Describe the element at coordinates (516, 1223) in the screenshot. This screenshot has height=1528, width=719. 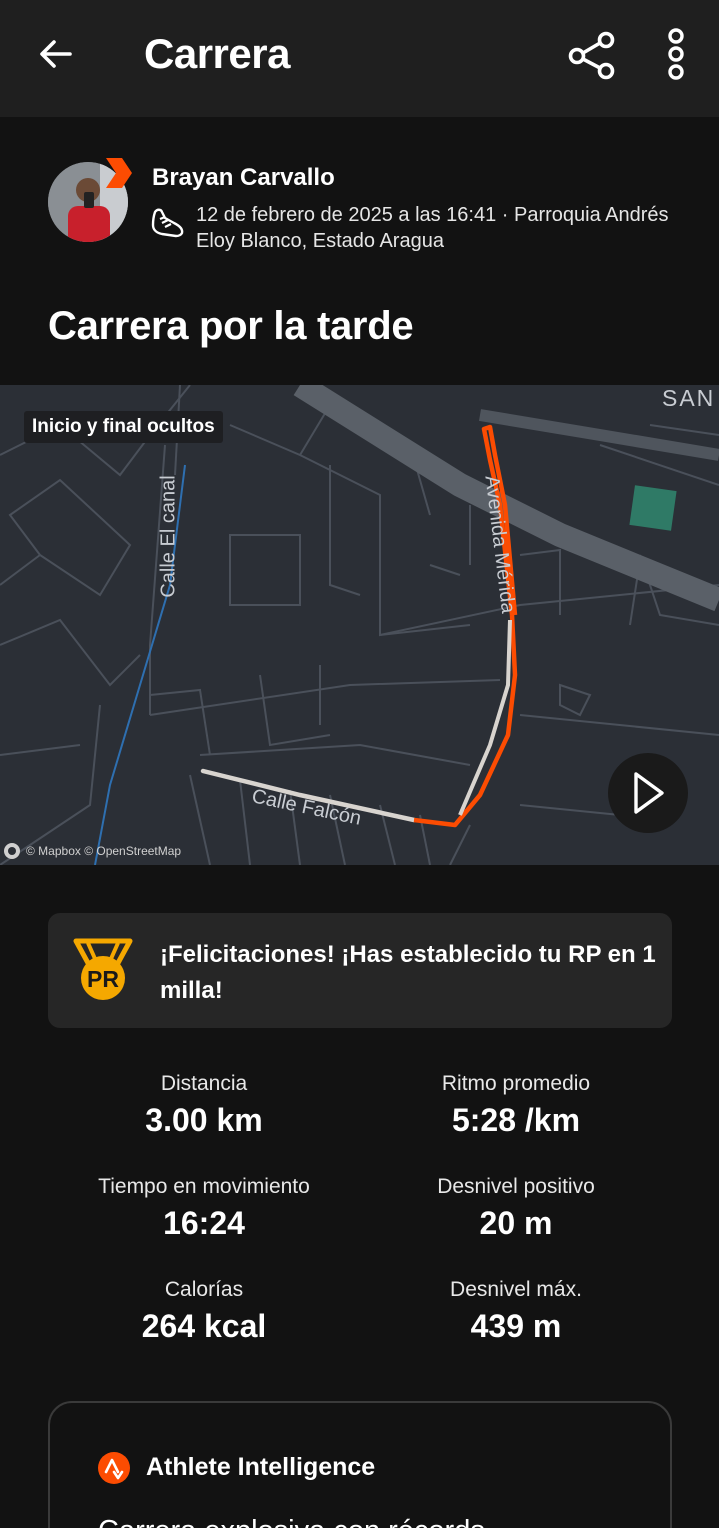
I see `stat-value: 20 m` at that location.